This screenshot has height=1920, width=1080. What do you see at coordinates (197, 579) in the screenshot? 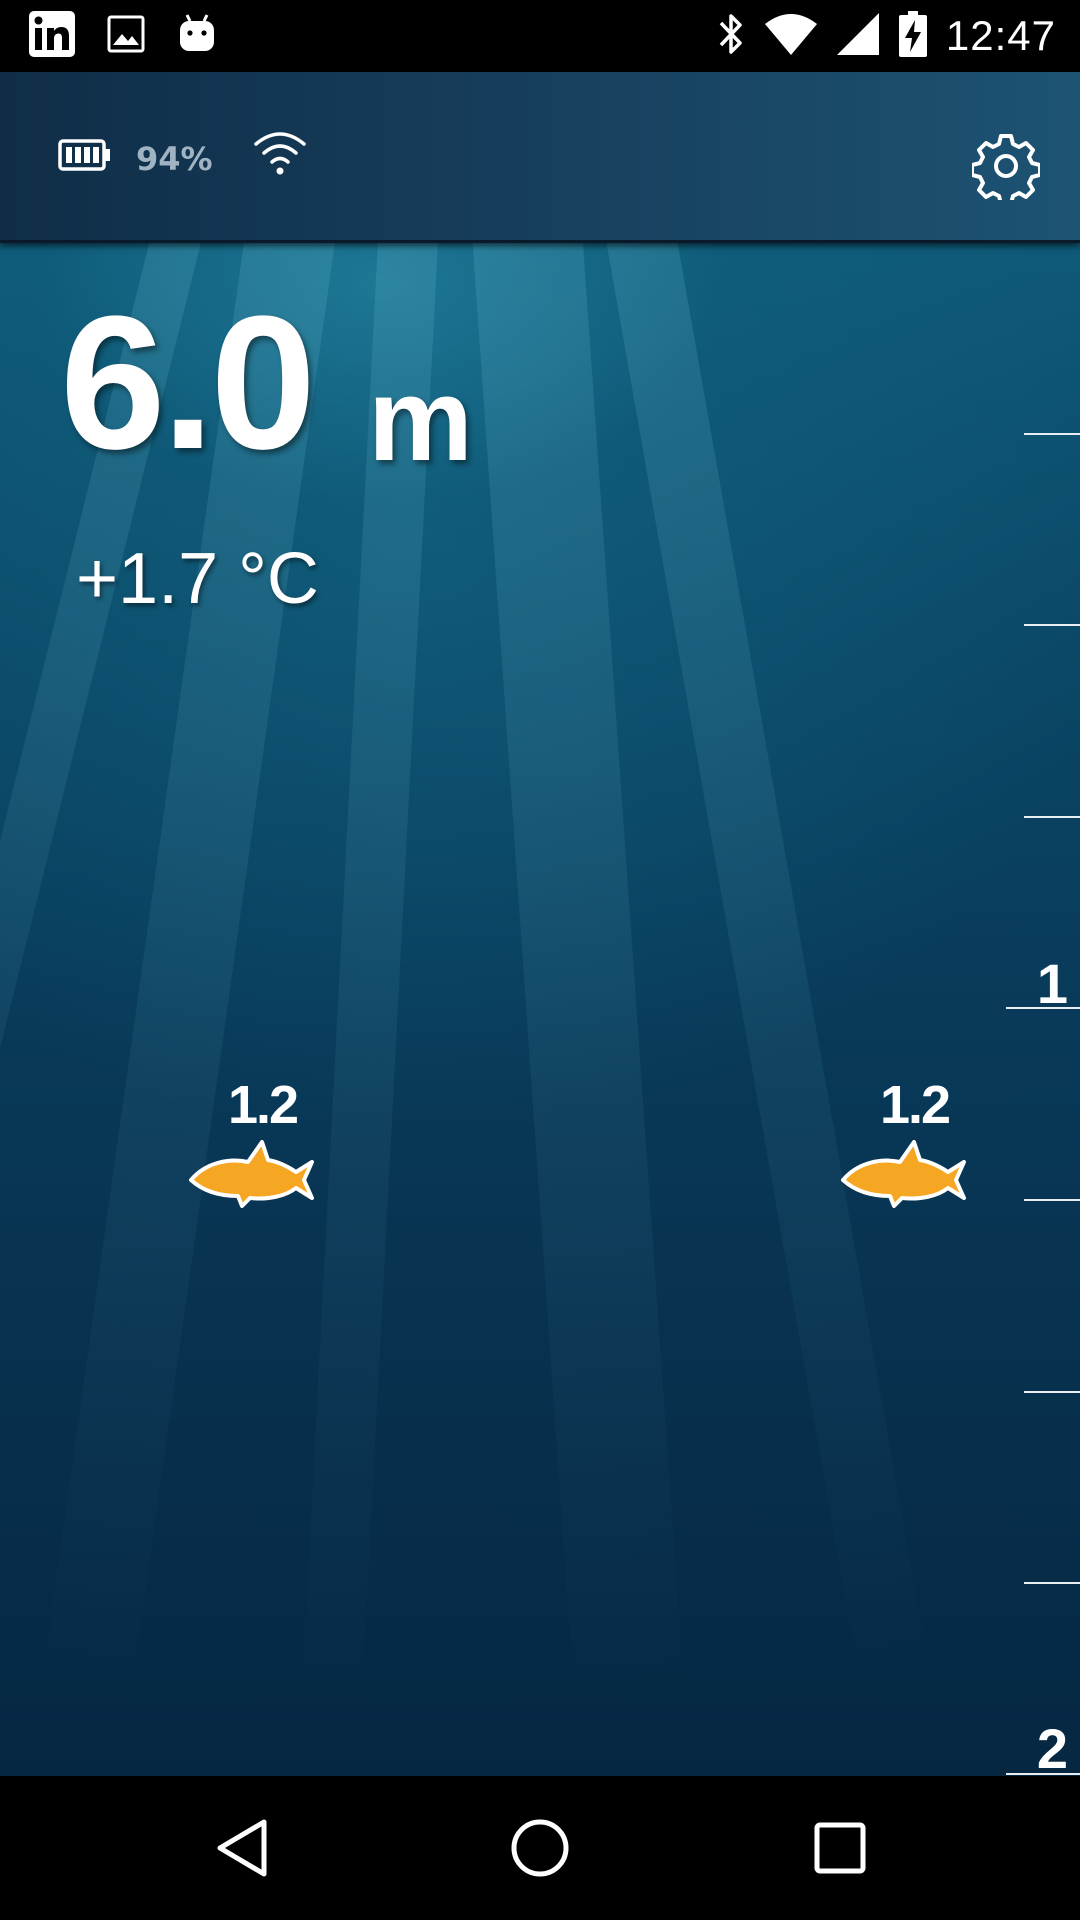
I see `water-temperature: +1.7 °C` at bounding box center [197, 579].